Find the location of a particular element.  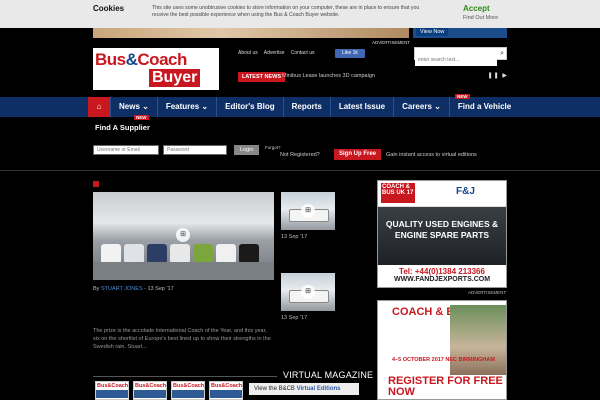

ad1-phone: Tel: +44(0)1384 213366 is located at coordinates (442, 270).